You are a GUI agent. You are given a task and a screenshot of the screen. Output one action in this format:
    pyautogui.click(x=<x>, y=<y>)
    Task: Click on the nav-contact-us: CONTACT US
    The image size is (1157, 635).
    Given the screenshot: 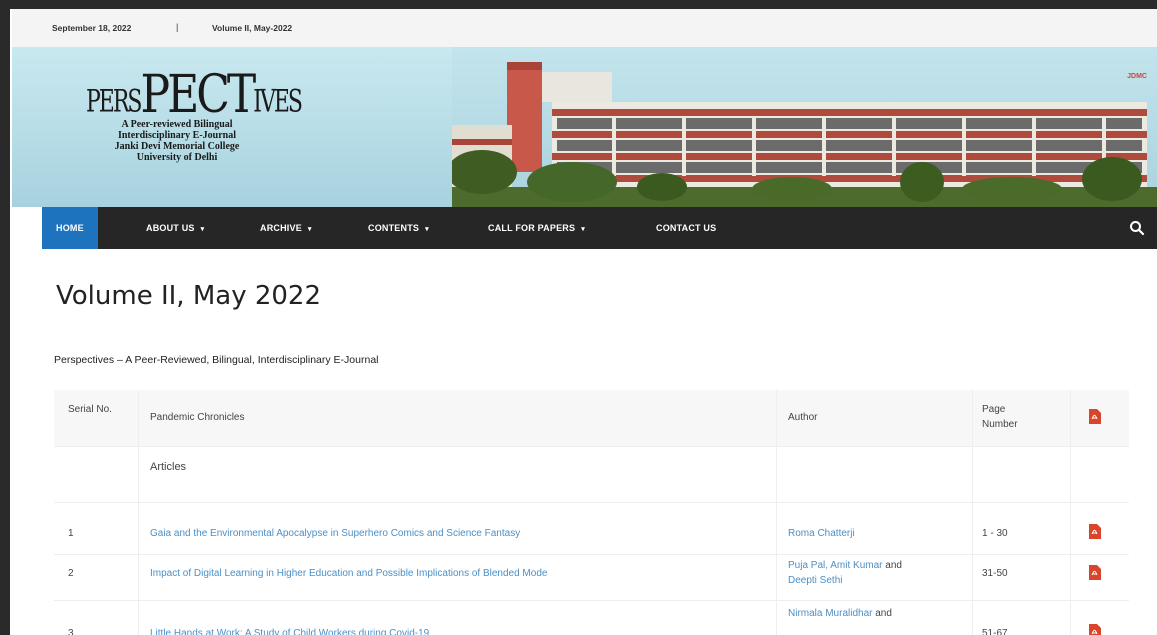 What is the action you would take?
    pyautogui.click(x=686, y=228)
    